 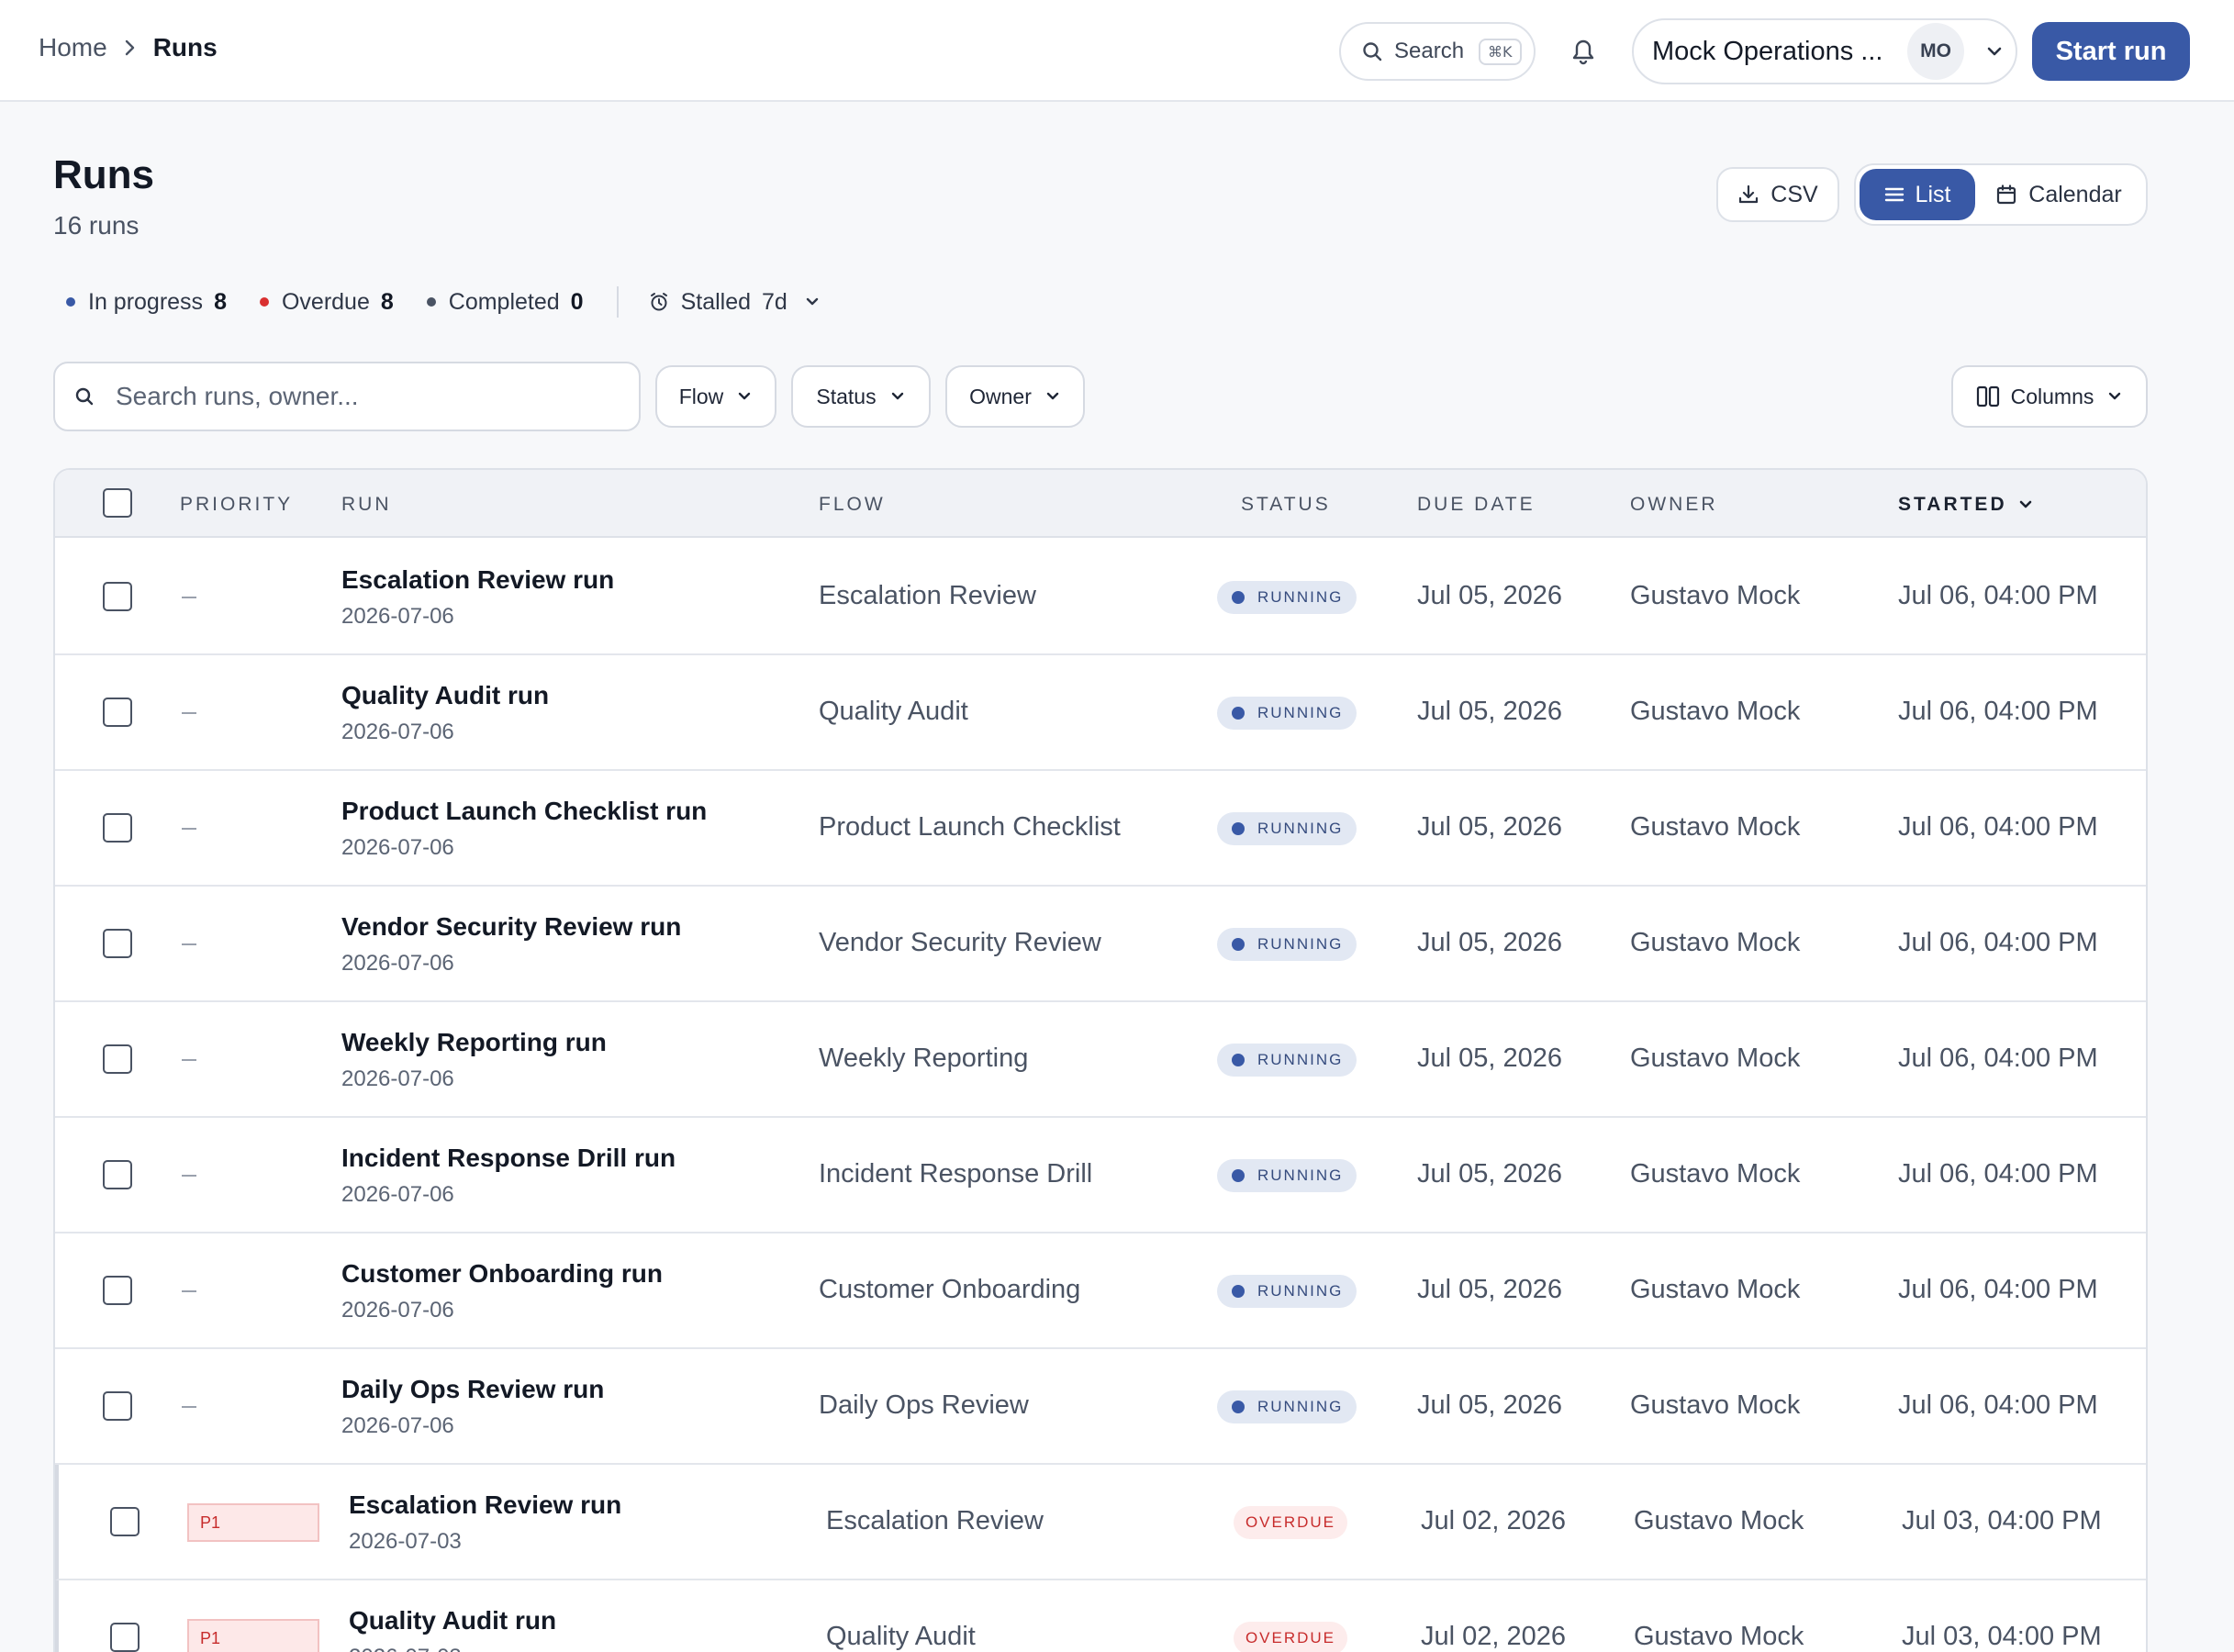 I want to click on csv-label: CSV, so click(x=1794, y=194).